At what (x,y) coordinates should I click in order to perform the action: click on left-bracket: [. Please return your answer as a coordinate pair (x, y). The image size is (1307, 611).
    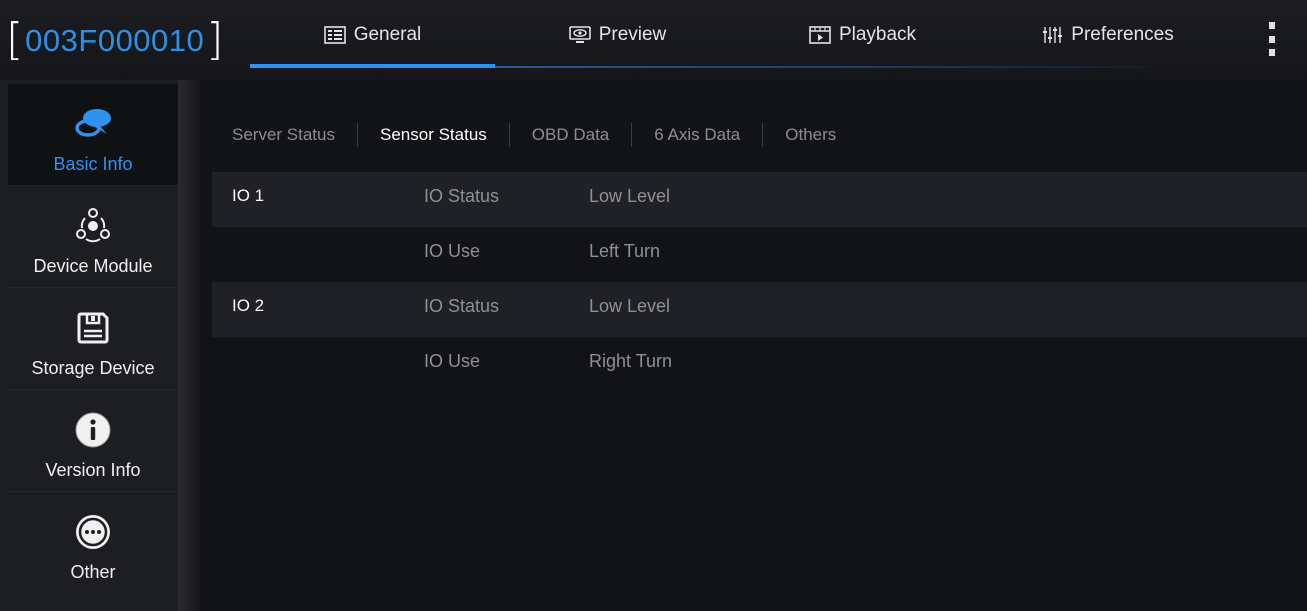
    Looking at the image, I should click on (15, 39).